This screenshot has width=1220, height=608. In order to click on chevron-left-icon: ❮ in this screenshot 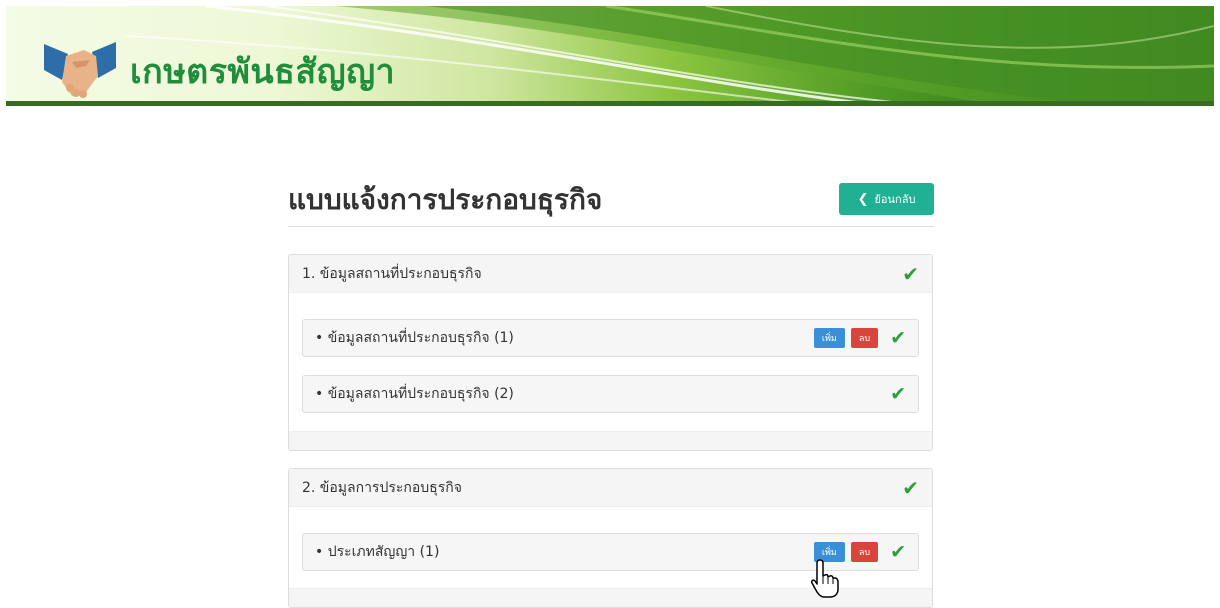, I will do `click(863, 199)`.